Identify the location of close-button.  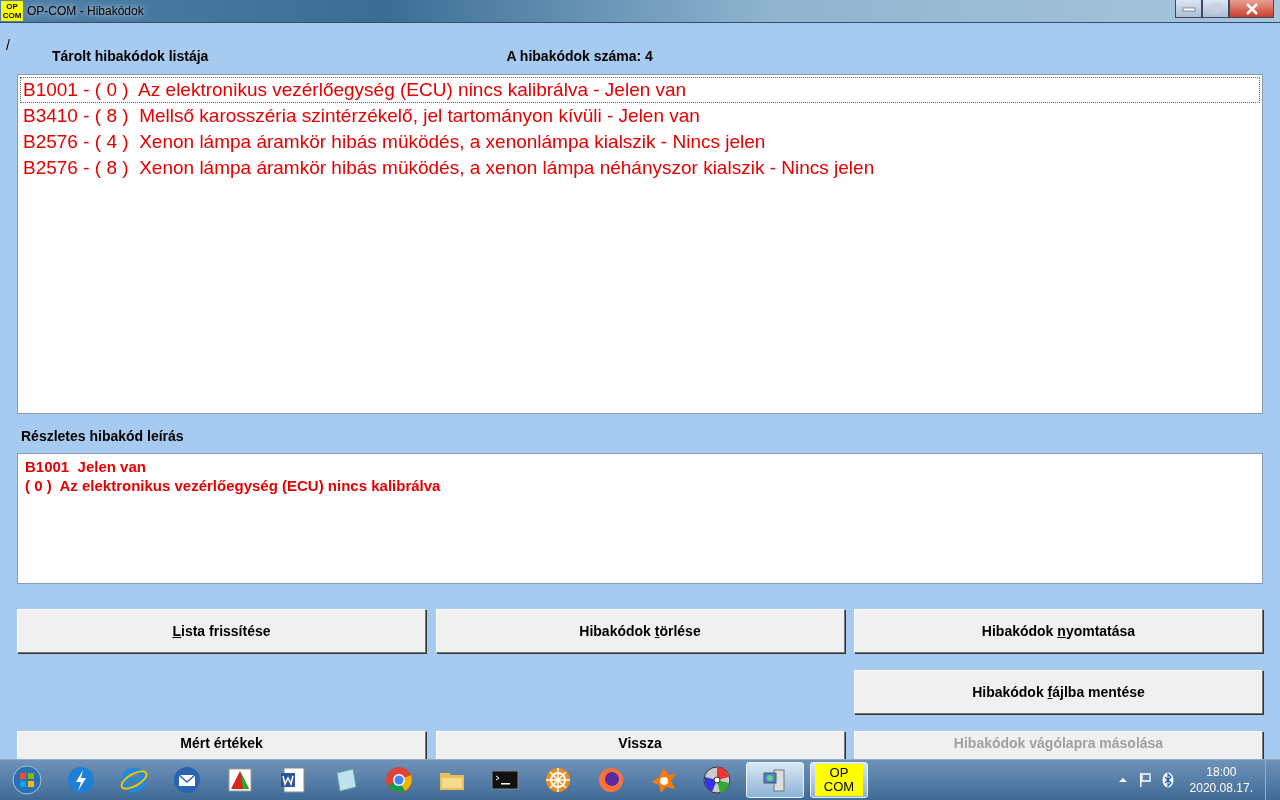
(1251, 9).